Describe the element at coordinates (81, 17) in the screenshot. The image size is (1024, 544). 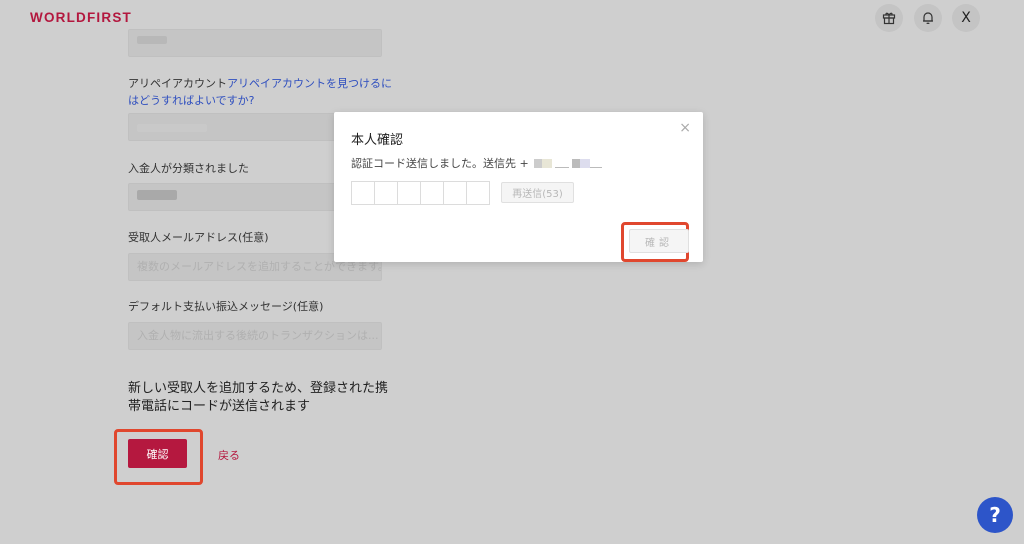
I see `worldfirst-logo: WORLDFIRST` at that location.